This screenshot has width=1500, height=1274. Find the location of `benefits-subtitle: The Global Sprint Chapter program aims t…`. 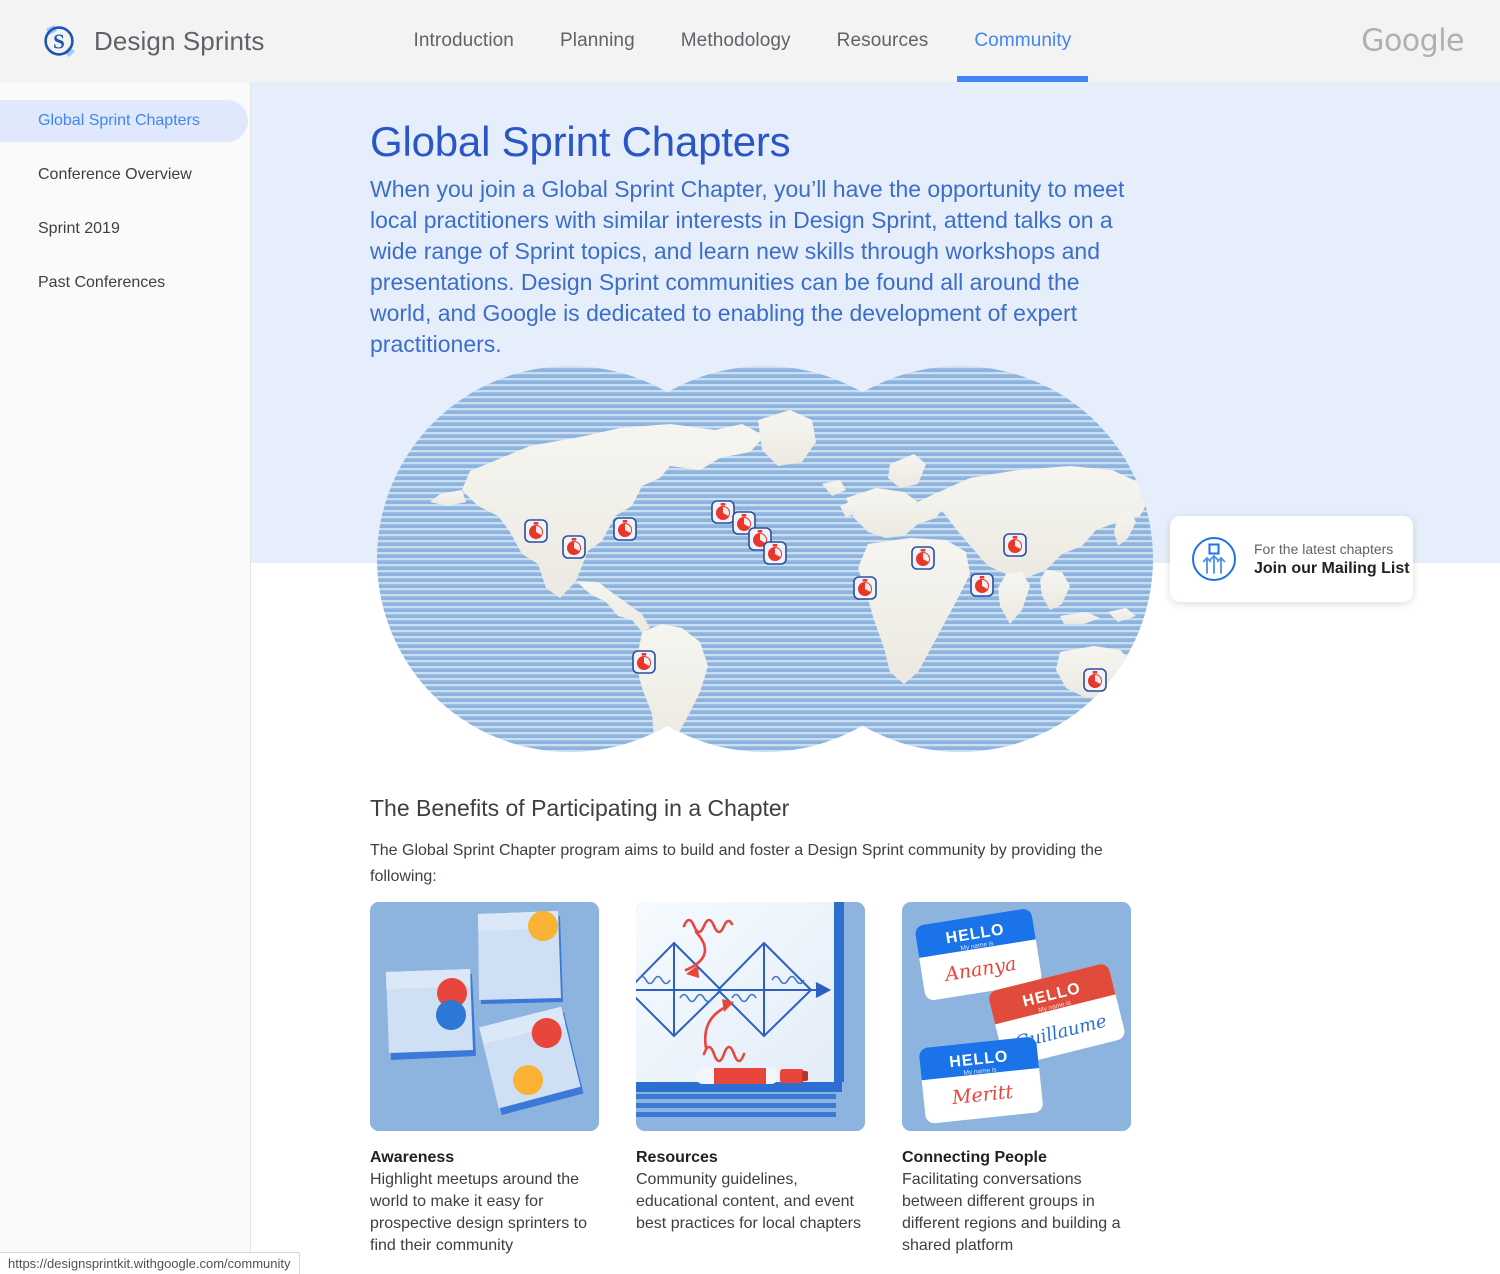

benefits-subtitle: The Global Sprint Chapter program aims t… is located at coordinates (736, 863).